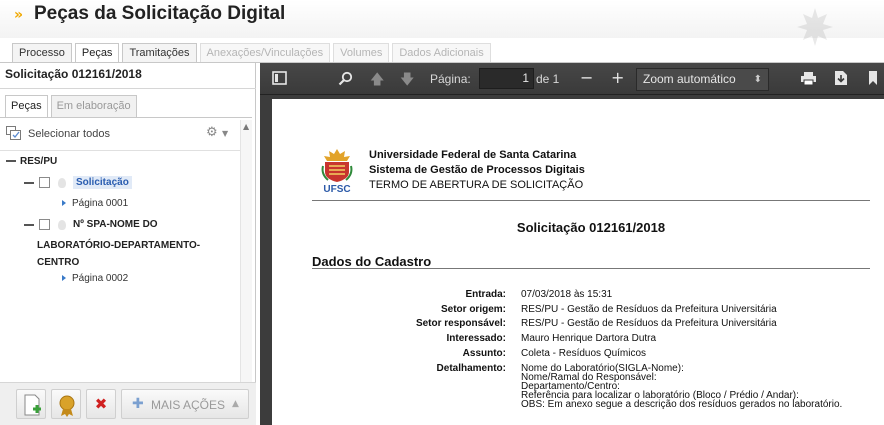  What do you see at coordinates (377, 81) in the screenshot?
I see `arrow-up-icon: 🡅` at bounding box center [377, 81].